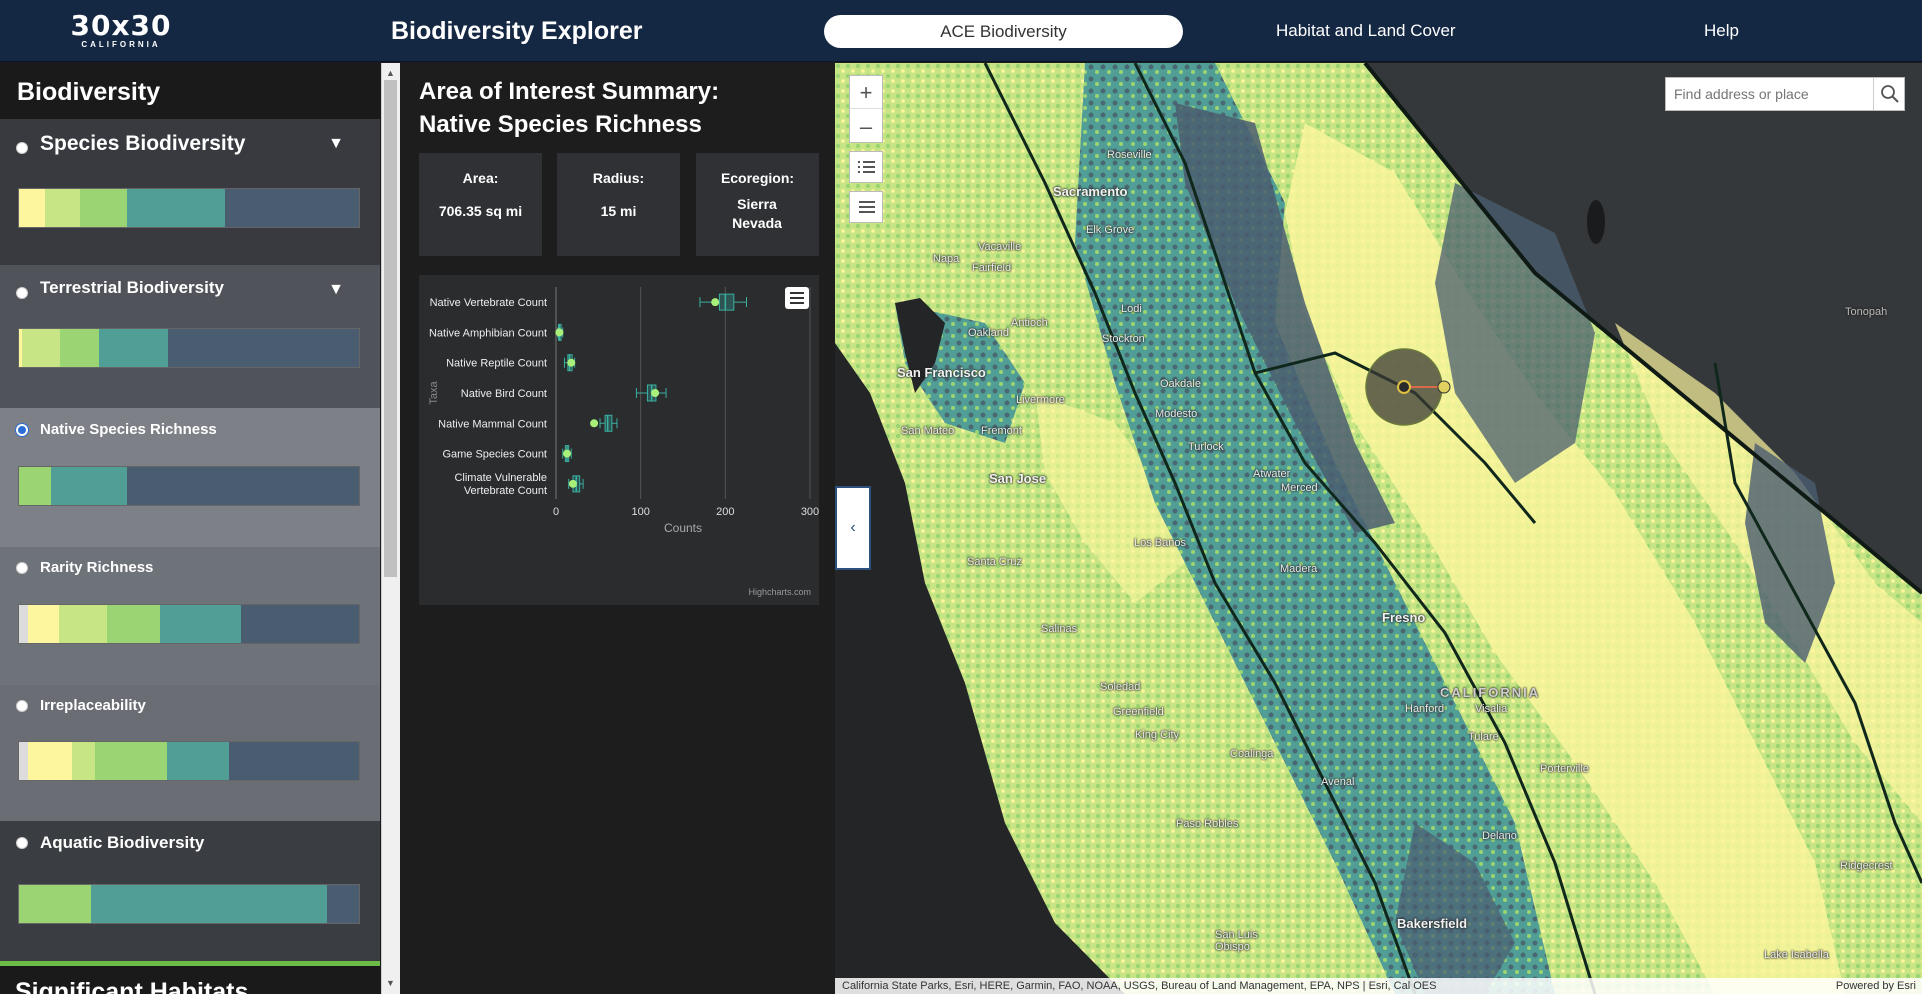 The image size is (1922, 994). What do you see at coordinates (1770, 94) in the screenshot?
I see `search-input` at bounding box center [1770, 94].